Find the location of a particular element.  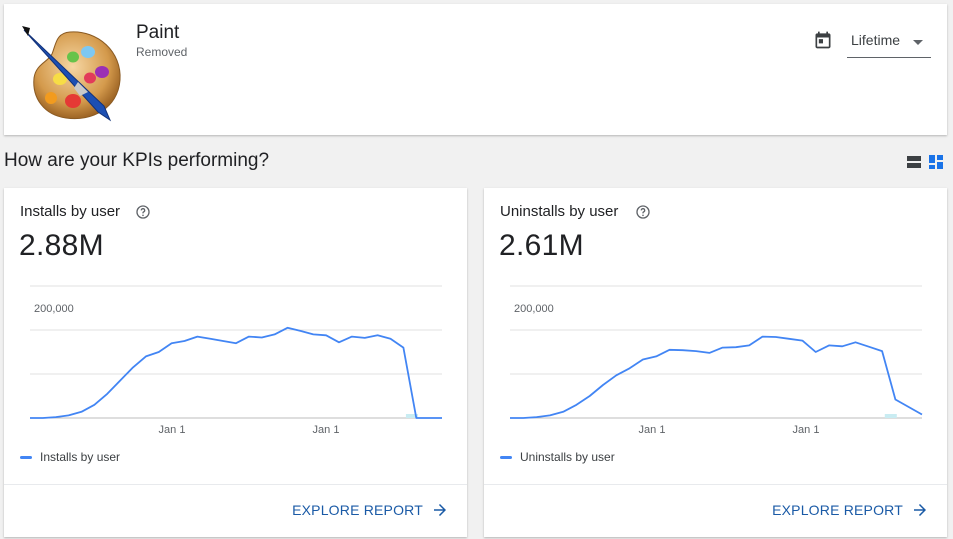

date-range-picker: Lifetime is located at coordinates (874, 45).